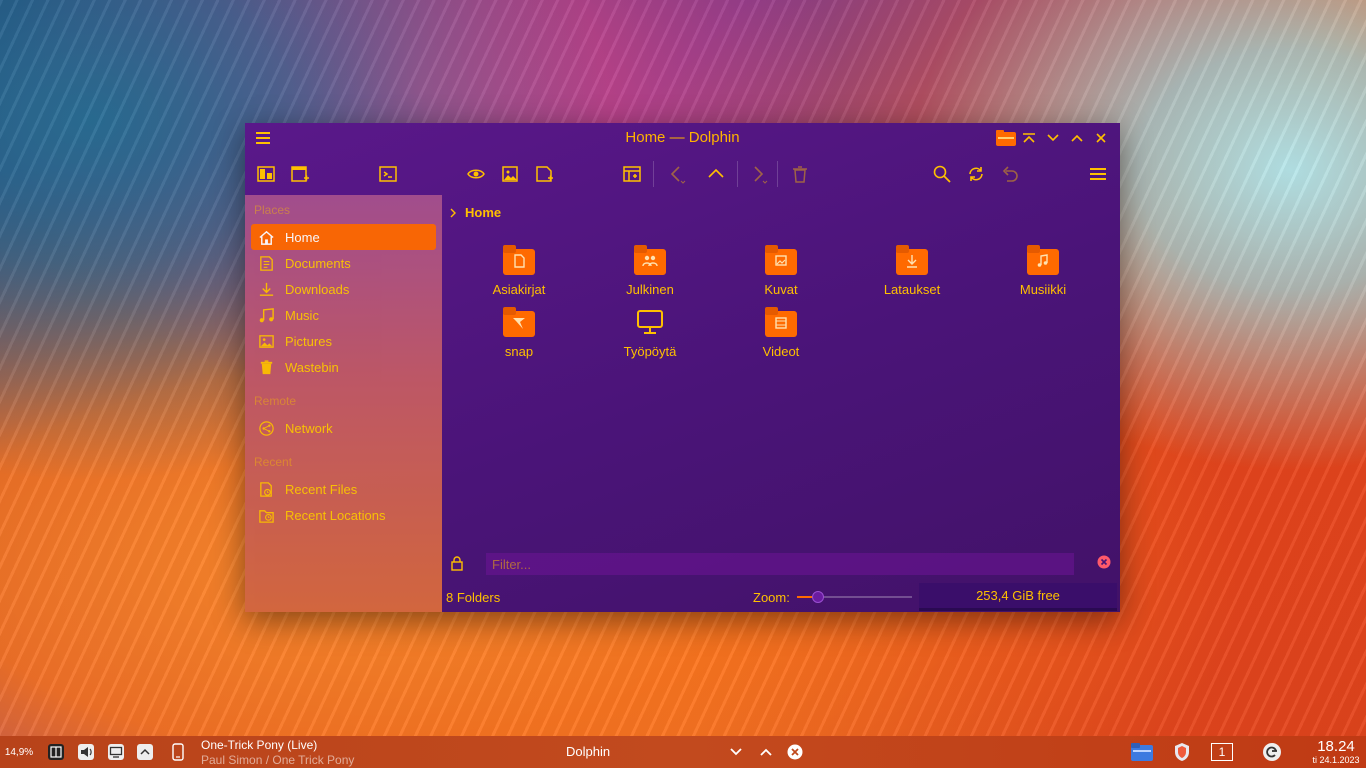 The height and width of the screenshot is (768, 1366). Describe the element at coordinates (56, 752) in the screenshot. I see `vault-icon` at that location.